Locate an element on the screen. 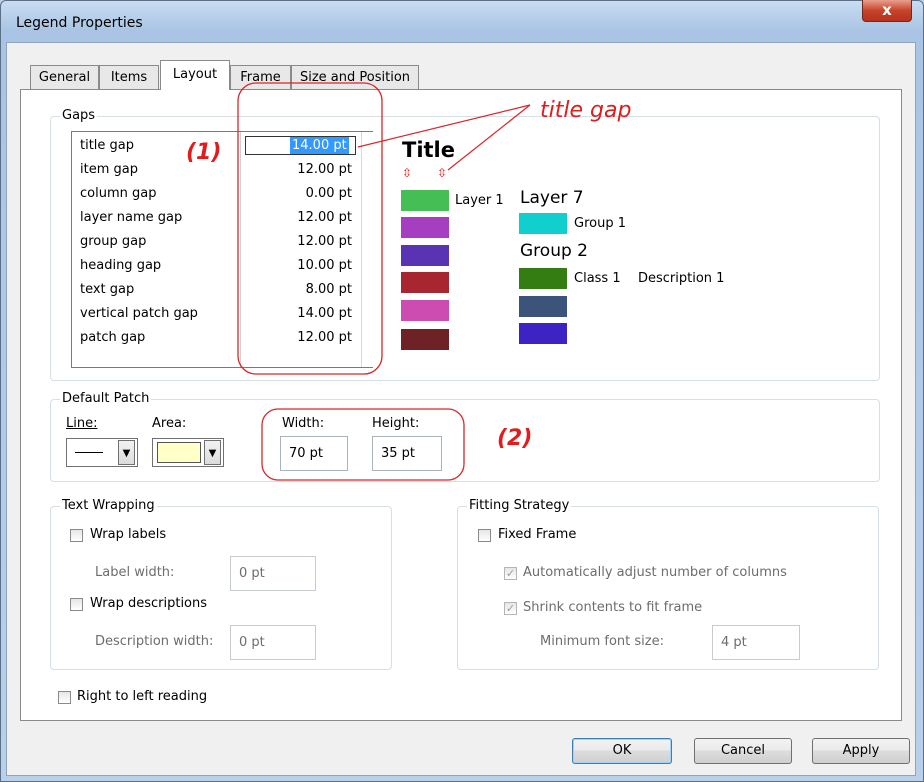 The height and width of the screenshot is (782, 924). auto-adjust-columns-checkbox: ✓ is located at coordinates (510, 573).